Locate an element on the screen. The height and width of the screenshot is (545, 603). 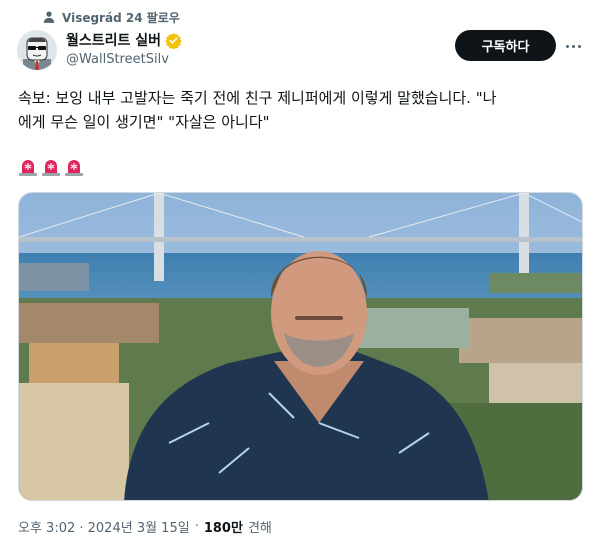
author-name-row: 월스트리트 실버 is located at coordinates (124, 40).